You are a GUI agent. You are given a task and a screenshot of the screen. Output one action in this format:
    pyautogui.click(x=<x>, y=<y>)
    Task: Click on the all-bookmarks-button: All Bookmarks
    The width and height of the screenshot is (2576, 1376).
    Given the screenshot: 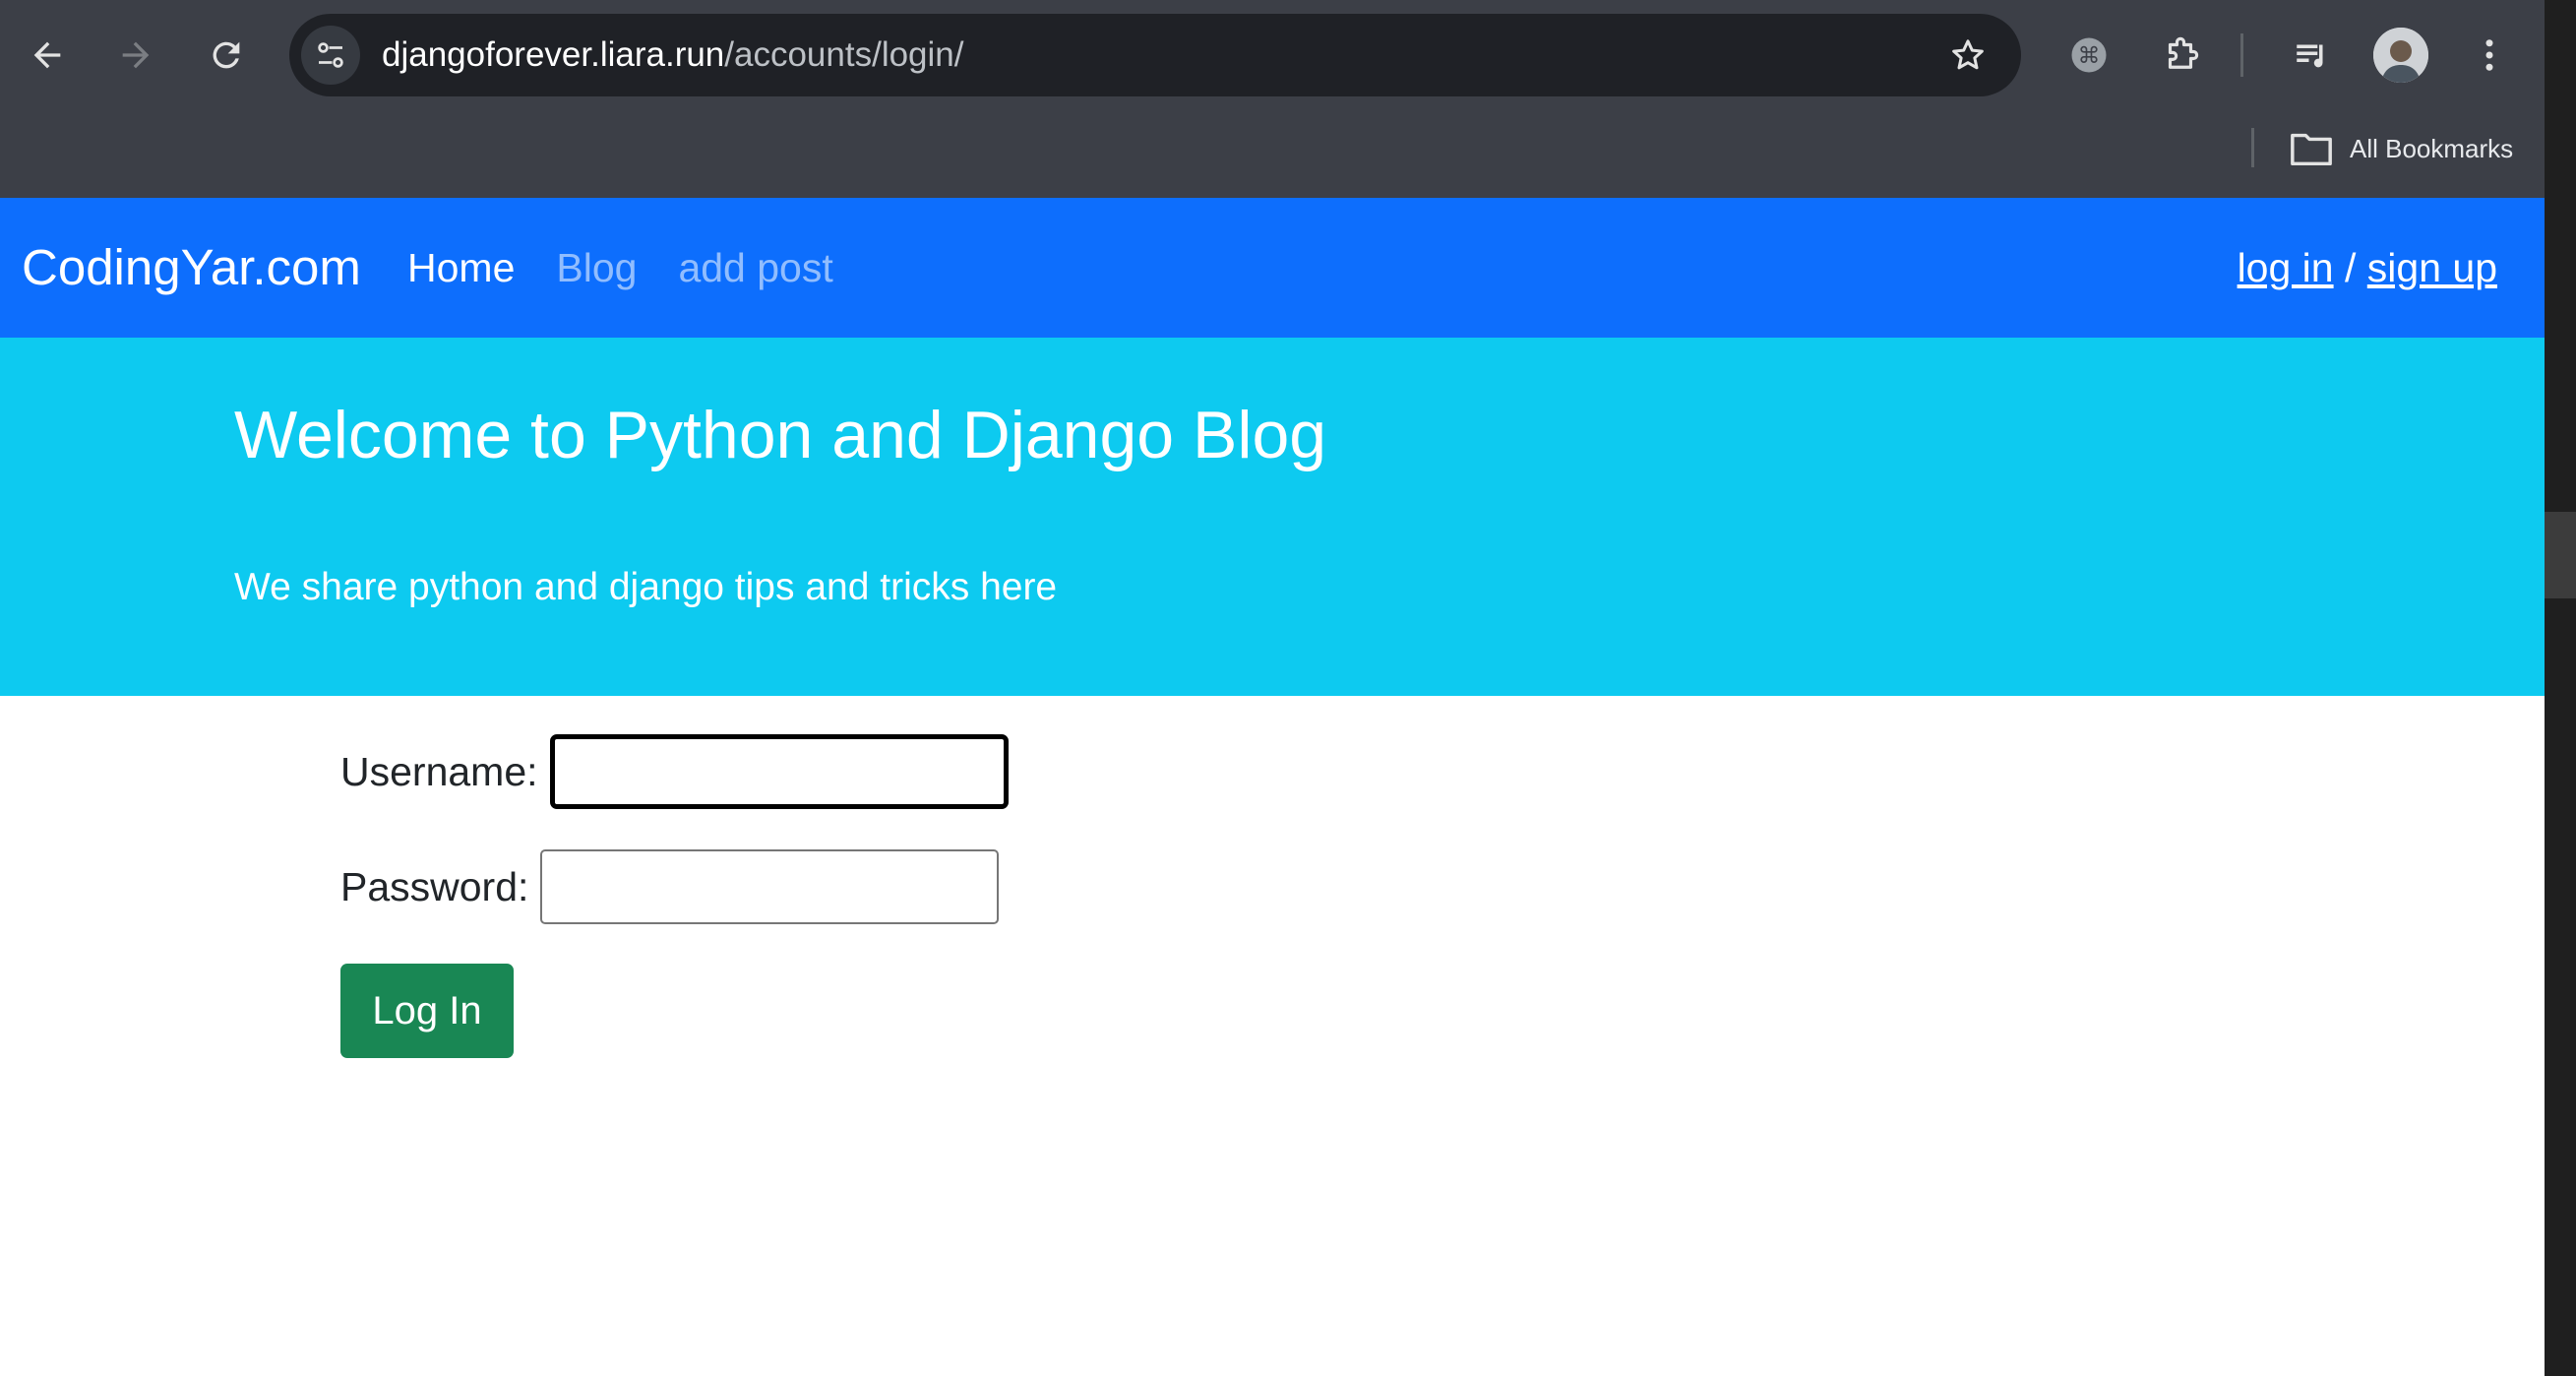 What is the action you would take?
    pyautogui.click(x=2401, y=148)
    